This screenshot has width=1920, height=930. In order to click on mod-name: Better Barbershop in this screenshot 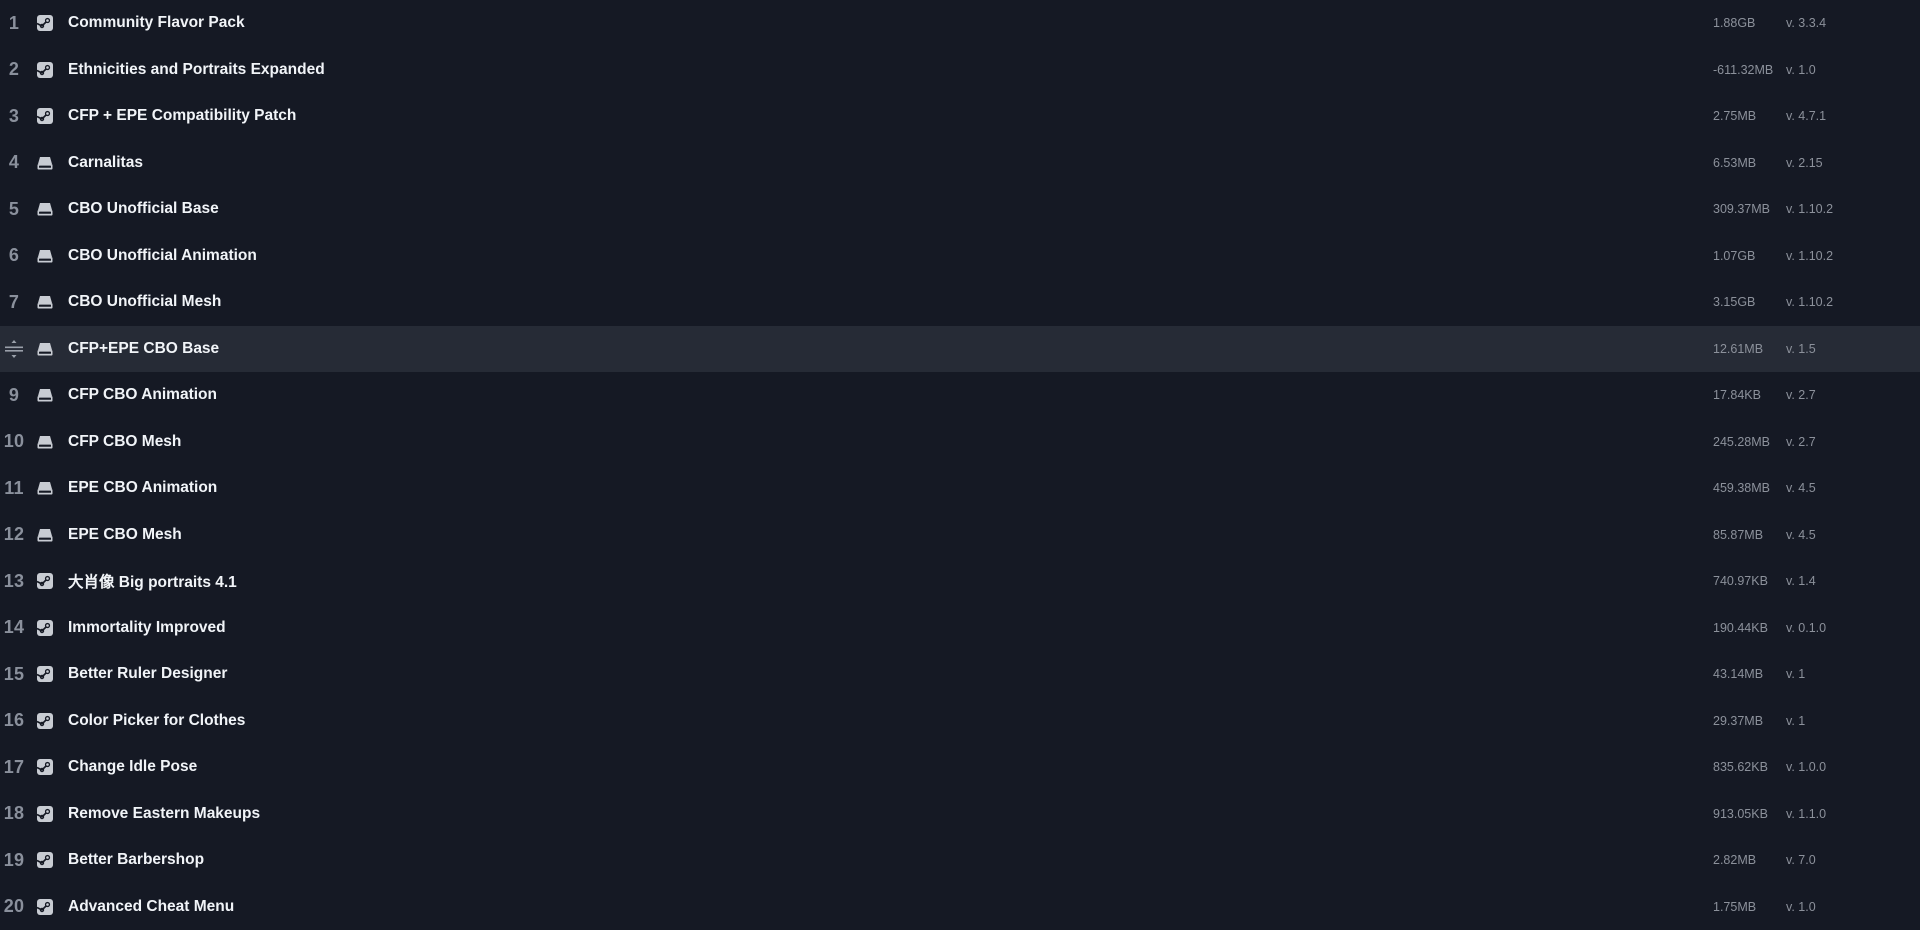, I will do `click(136, 860)`.